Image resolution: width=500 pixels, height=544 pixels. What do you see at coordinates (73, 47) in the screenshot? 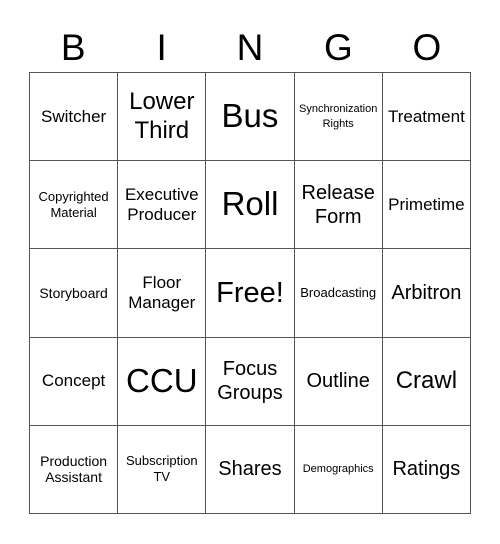
I see `header-letter-b: B` at bounding box center [73, 47].